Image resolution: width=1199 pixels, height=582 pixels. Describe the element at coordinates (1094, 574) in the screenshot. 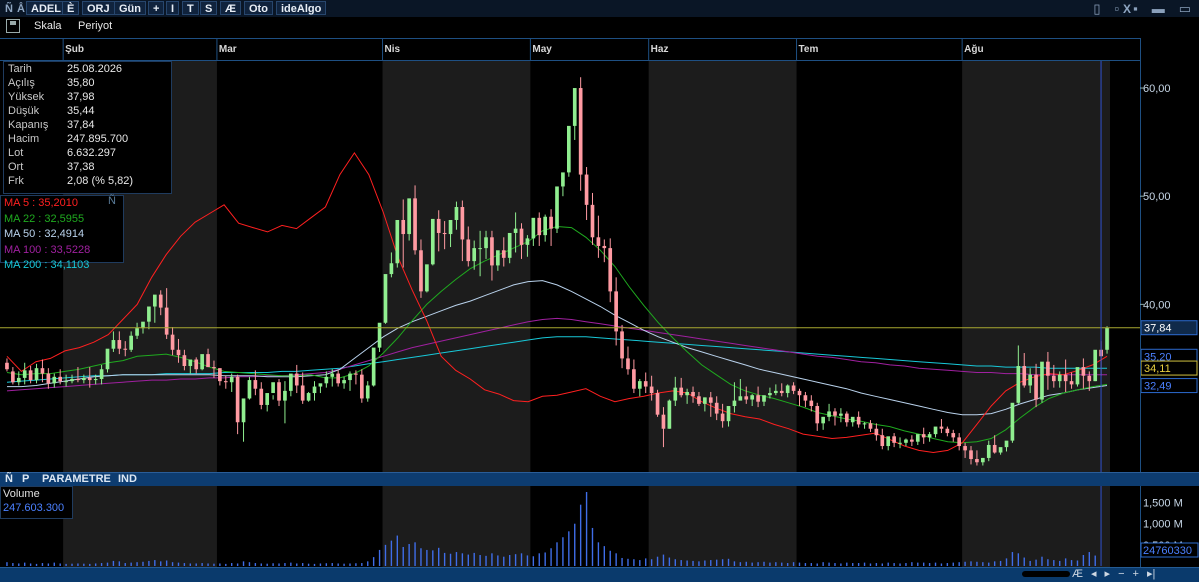

I see `left-arrow-icon: ◂` at that location.